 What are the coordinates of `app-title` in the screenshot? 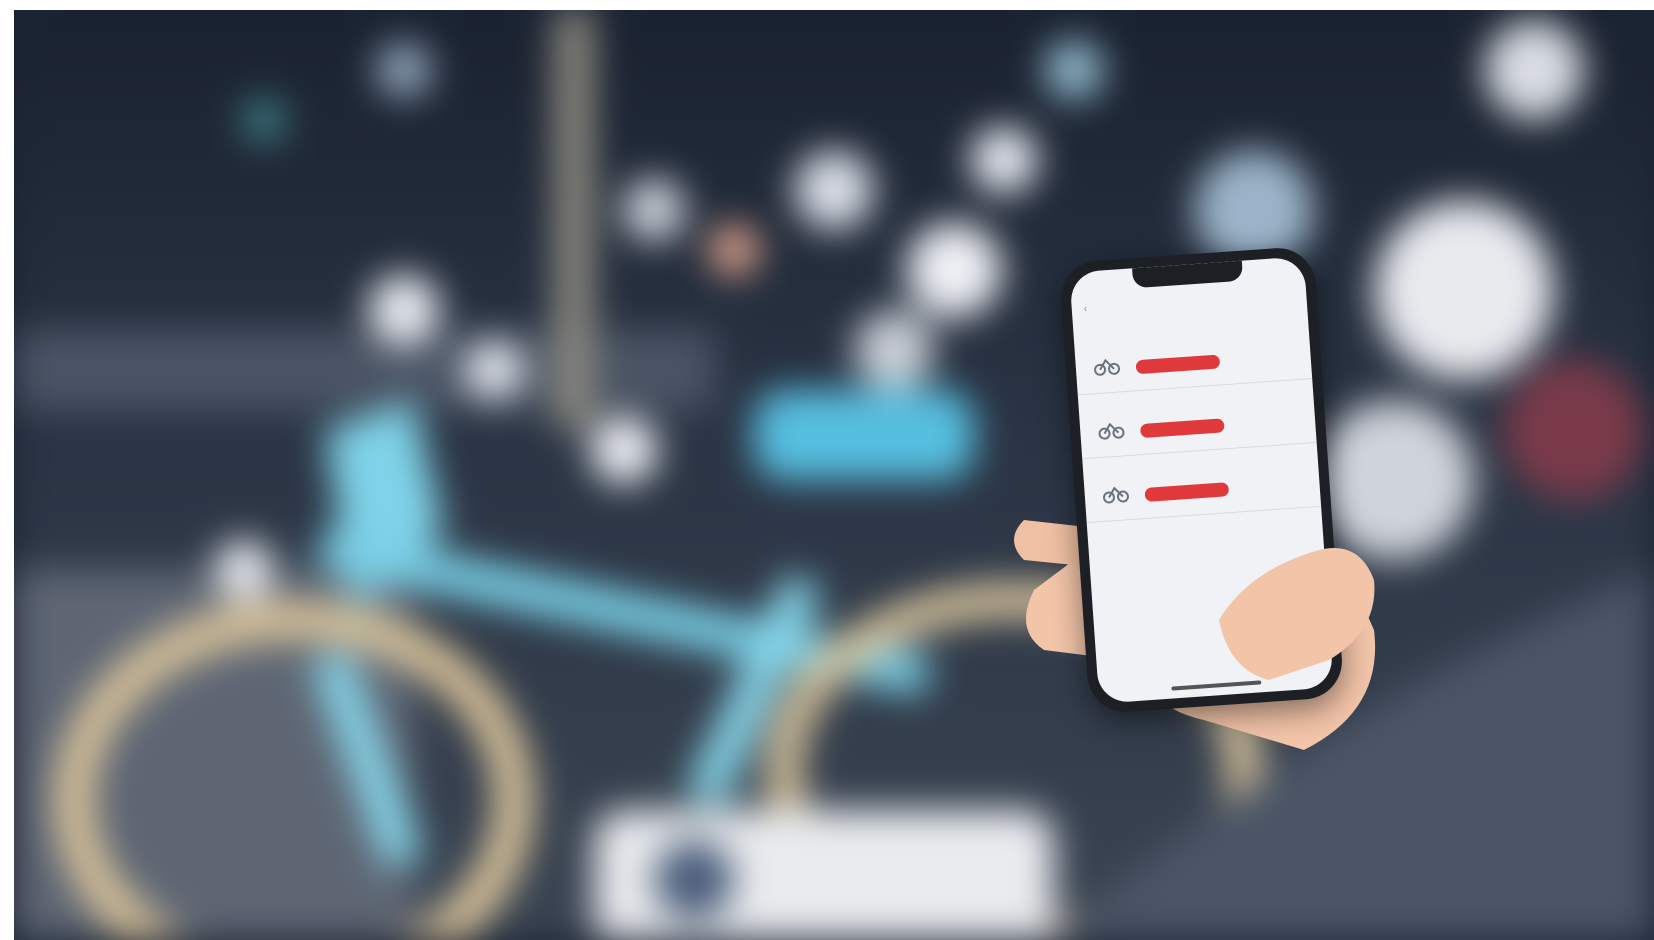 It's located at (1189, 298).